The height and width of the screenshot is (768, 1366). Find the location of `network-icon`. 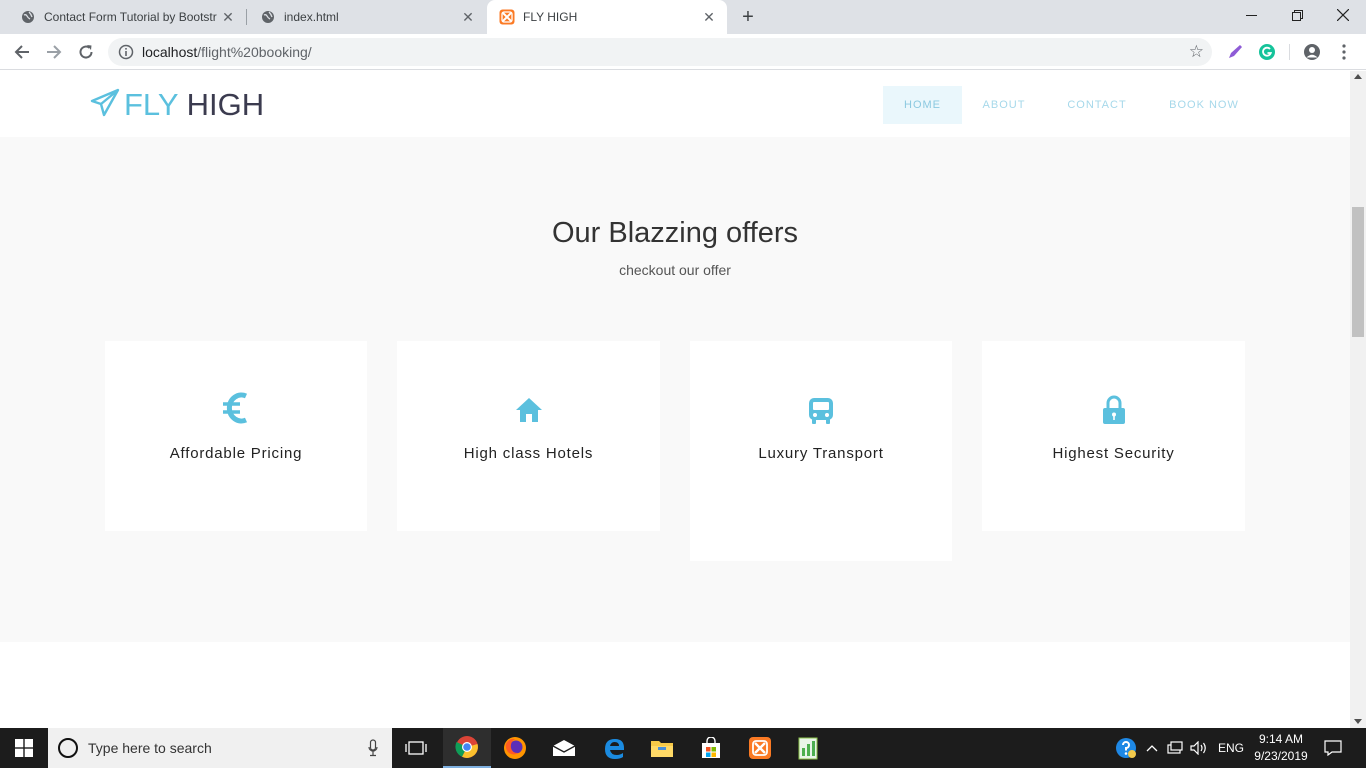

network-icon is located at coordinates (1175, 748).